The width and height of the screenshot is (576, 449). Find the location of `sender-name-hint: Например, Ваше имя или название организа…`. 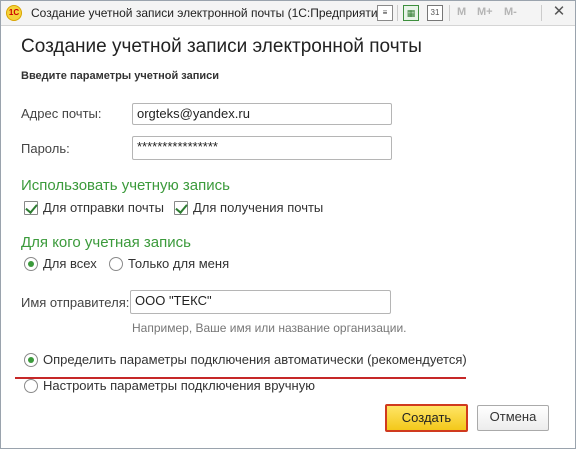

sender-name-hint: Например, Ваше имя или название организа… is located at coordinates (269, 328).